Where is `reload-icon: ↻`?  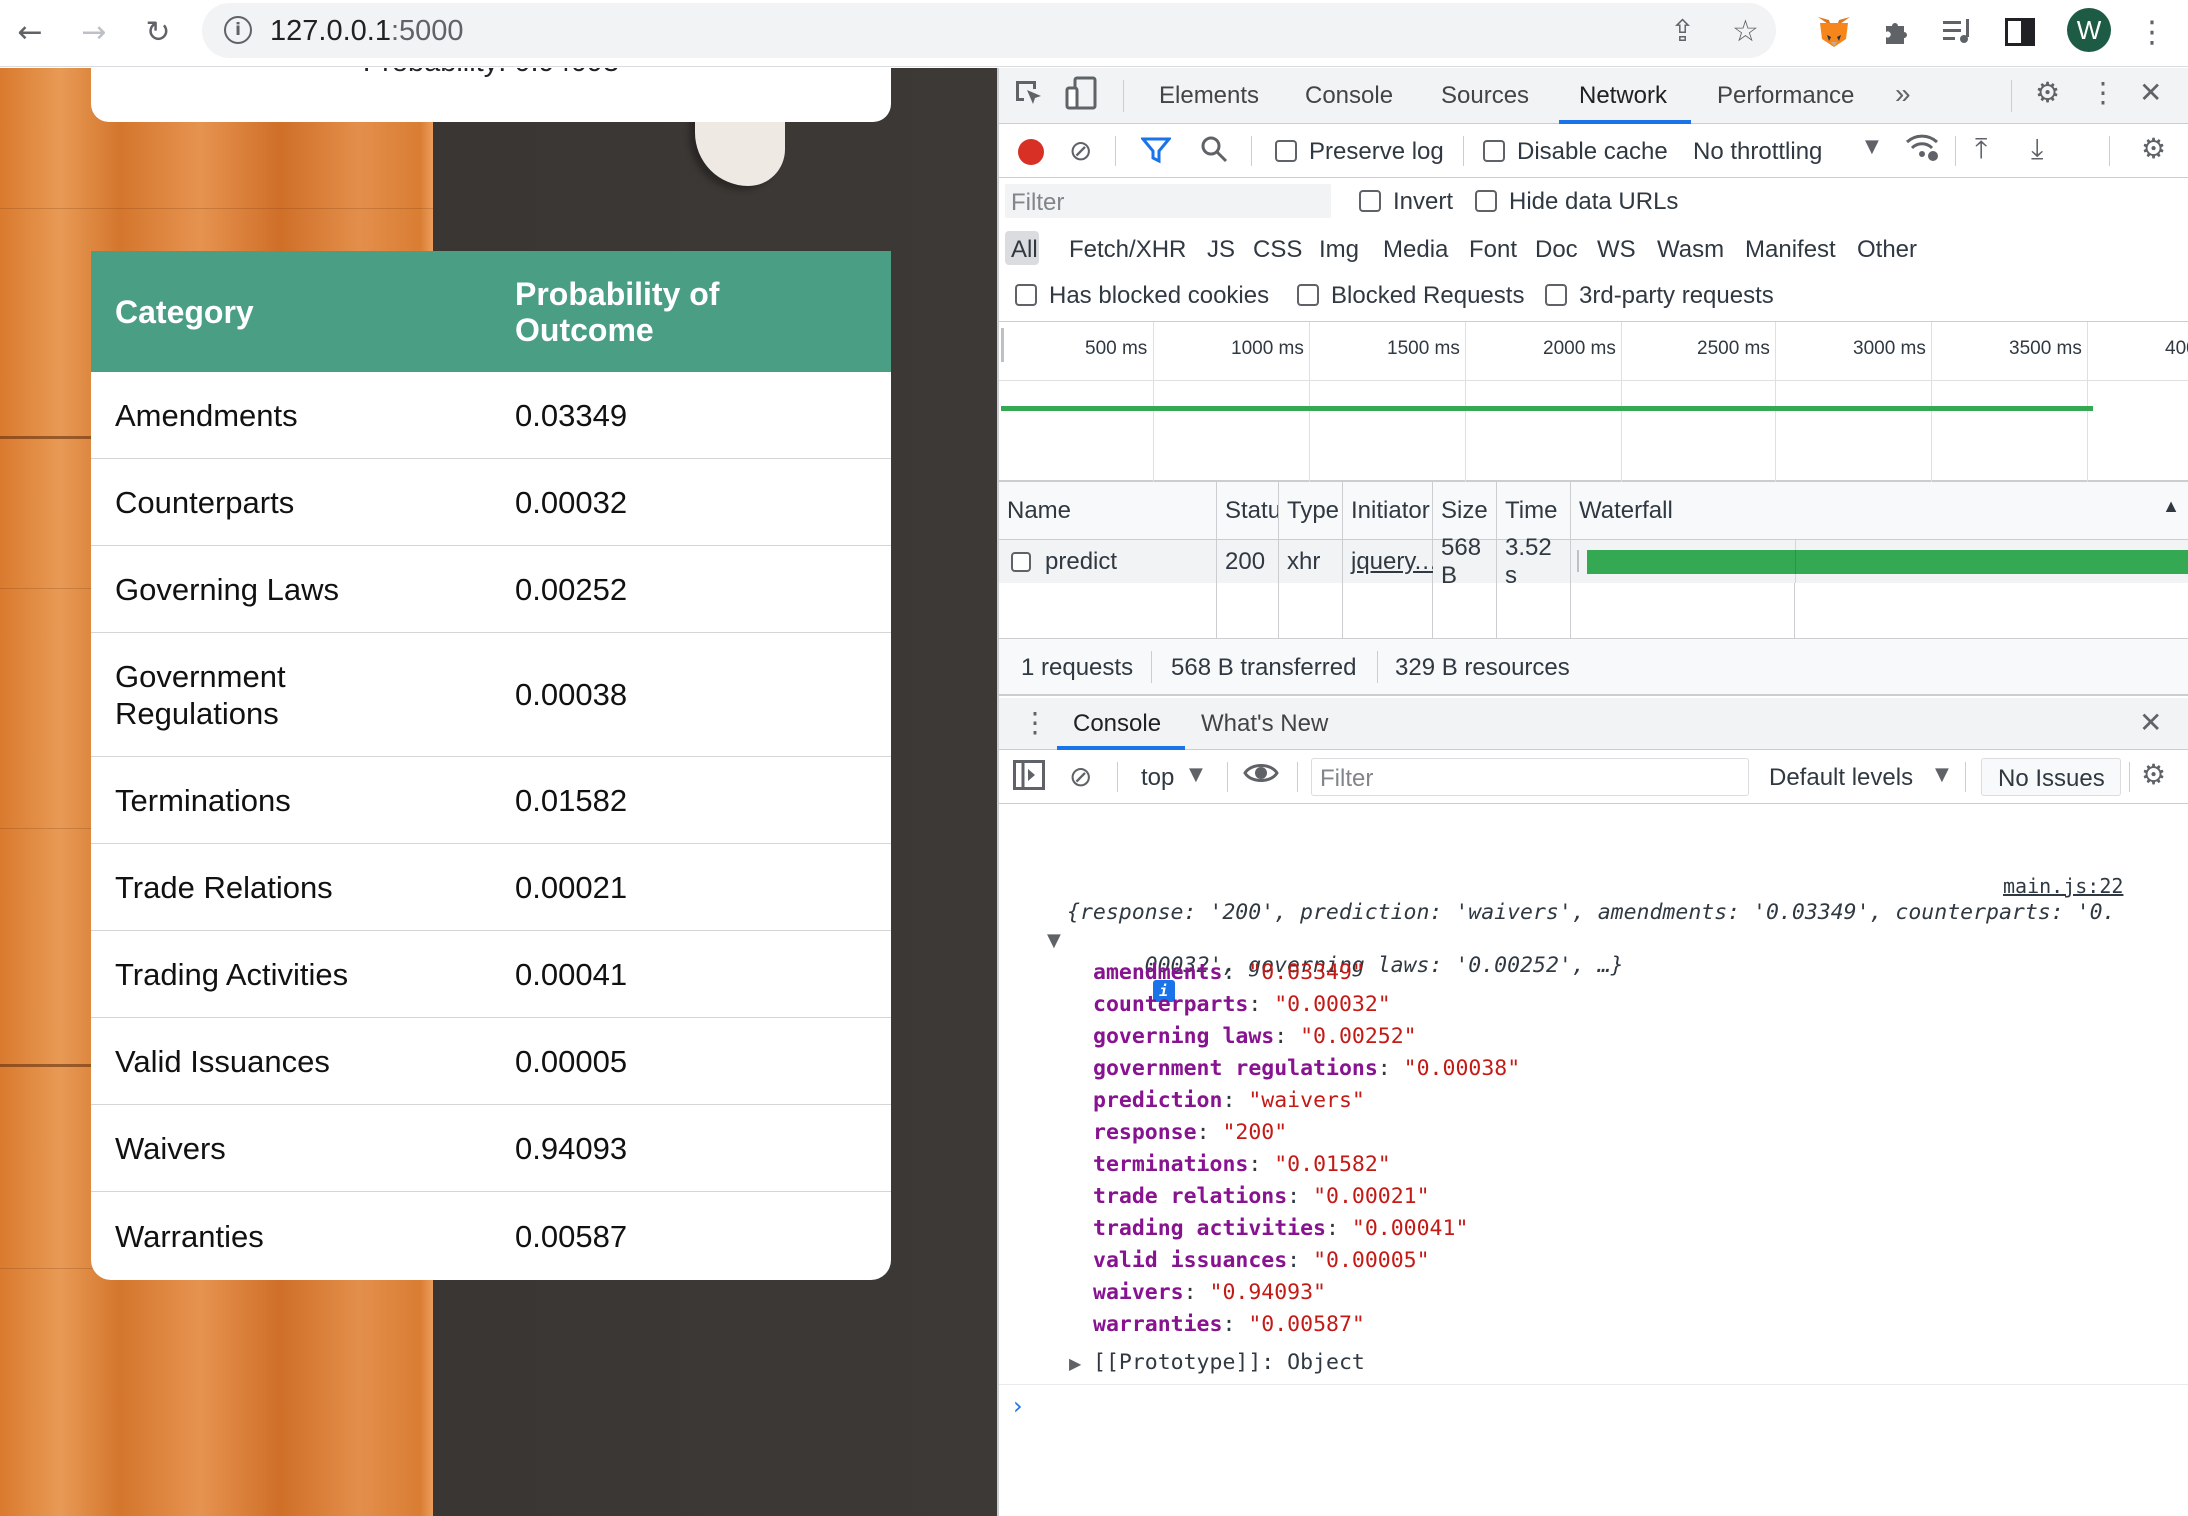 reload-icon: ↻ is located at coordinates (158, 32).